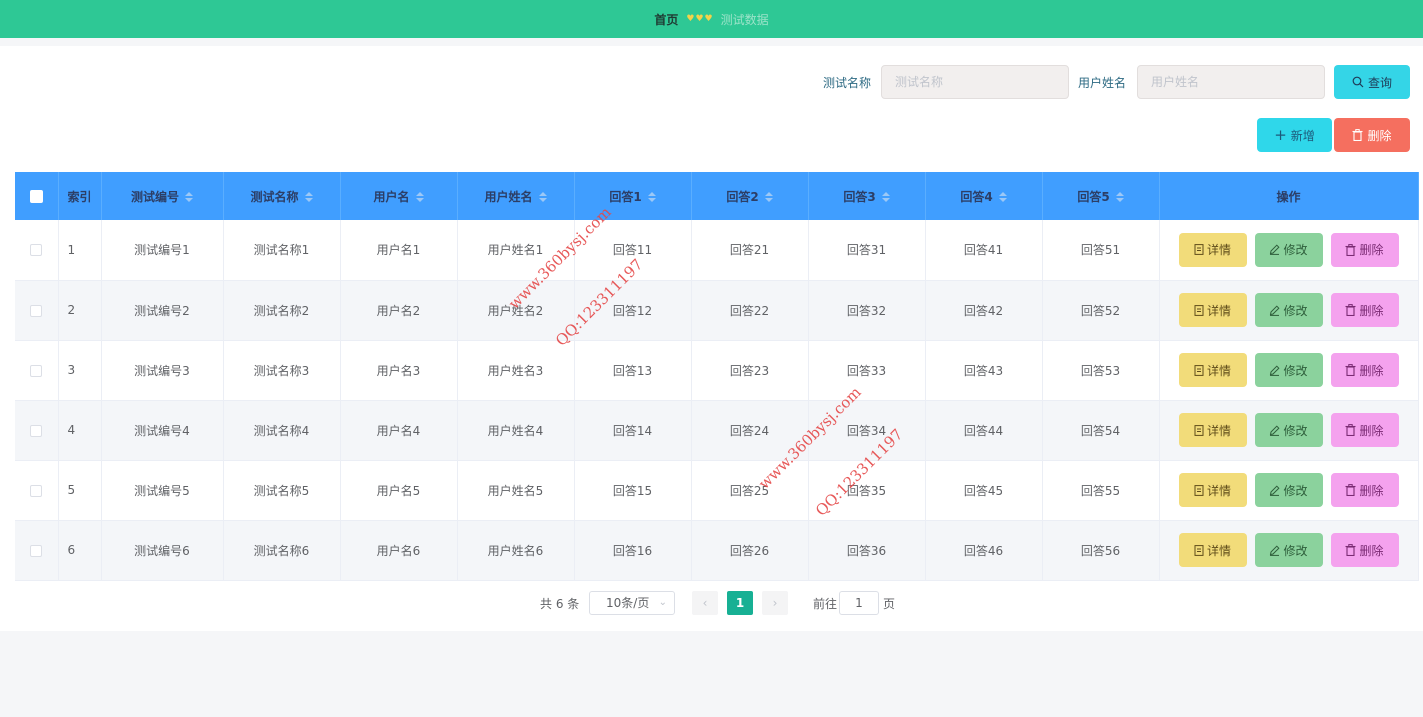 This screenshot has height=717, width=1423. What do you see at coordinates (847, 83) in the screenshot?
I see `test-name-label: 测试名称` at bounding box center [847, 83].